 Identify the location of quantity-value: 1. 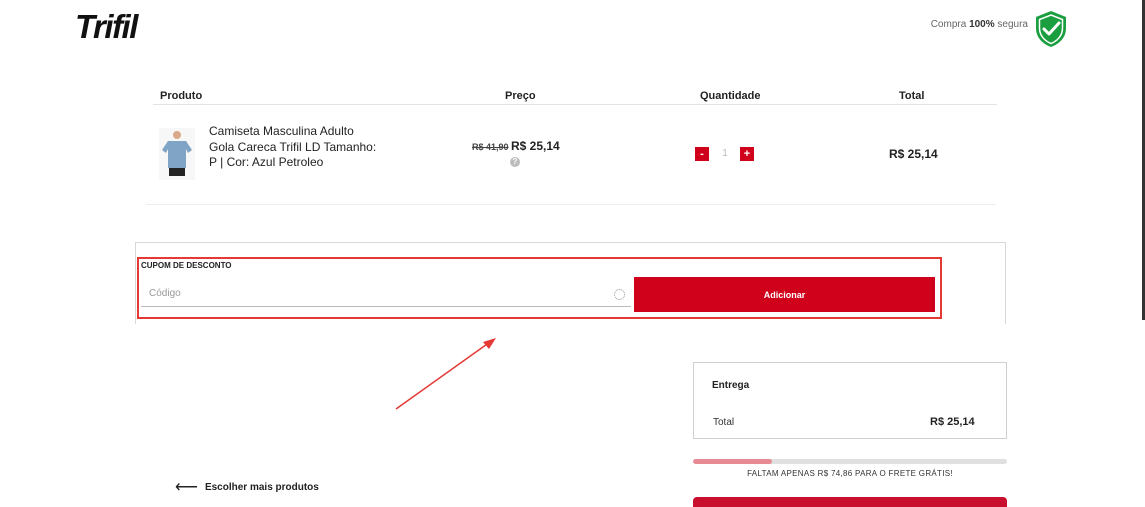
(725, 154).